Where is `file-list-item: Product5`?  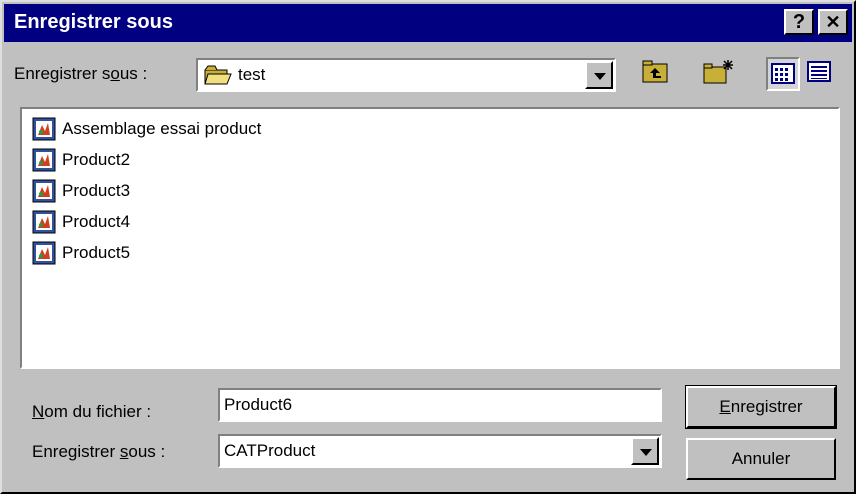
file-list-item: Product5 is located at coordinates (81, 253).